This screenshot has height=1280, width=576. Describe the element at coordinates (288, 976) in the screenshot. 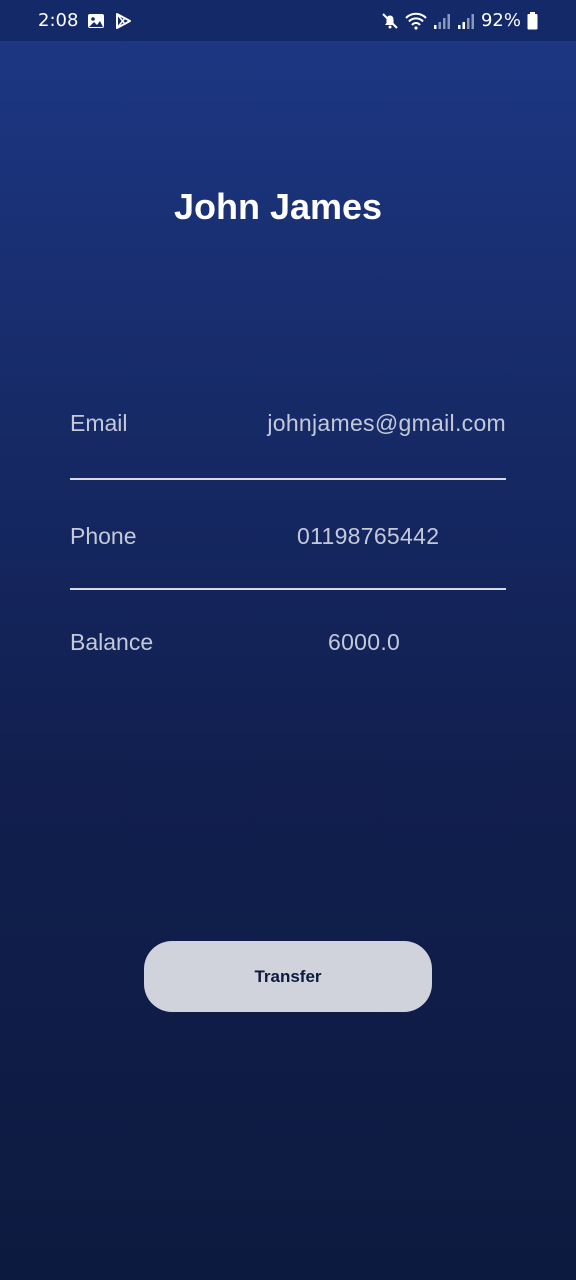

I see `transfer-button: Transfer` at that location.